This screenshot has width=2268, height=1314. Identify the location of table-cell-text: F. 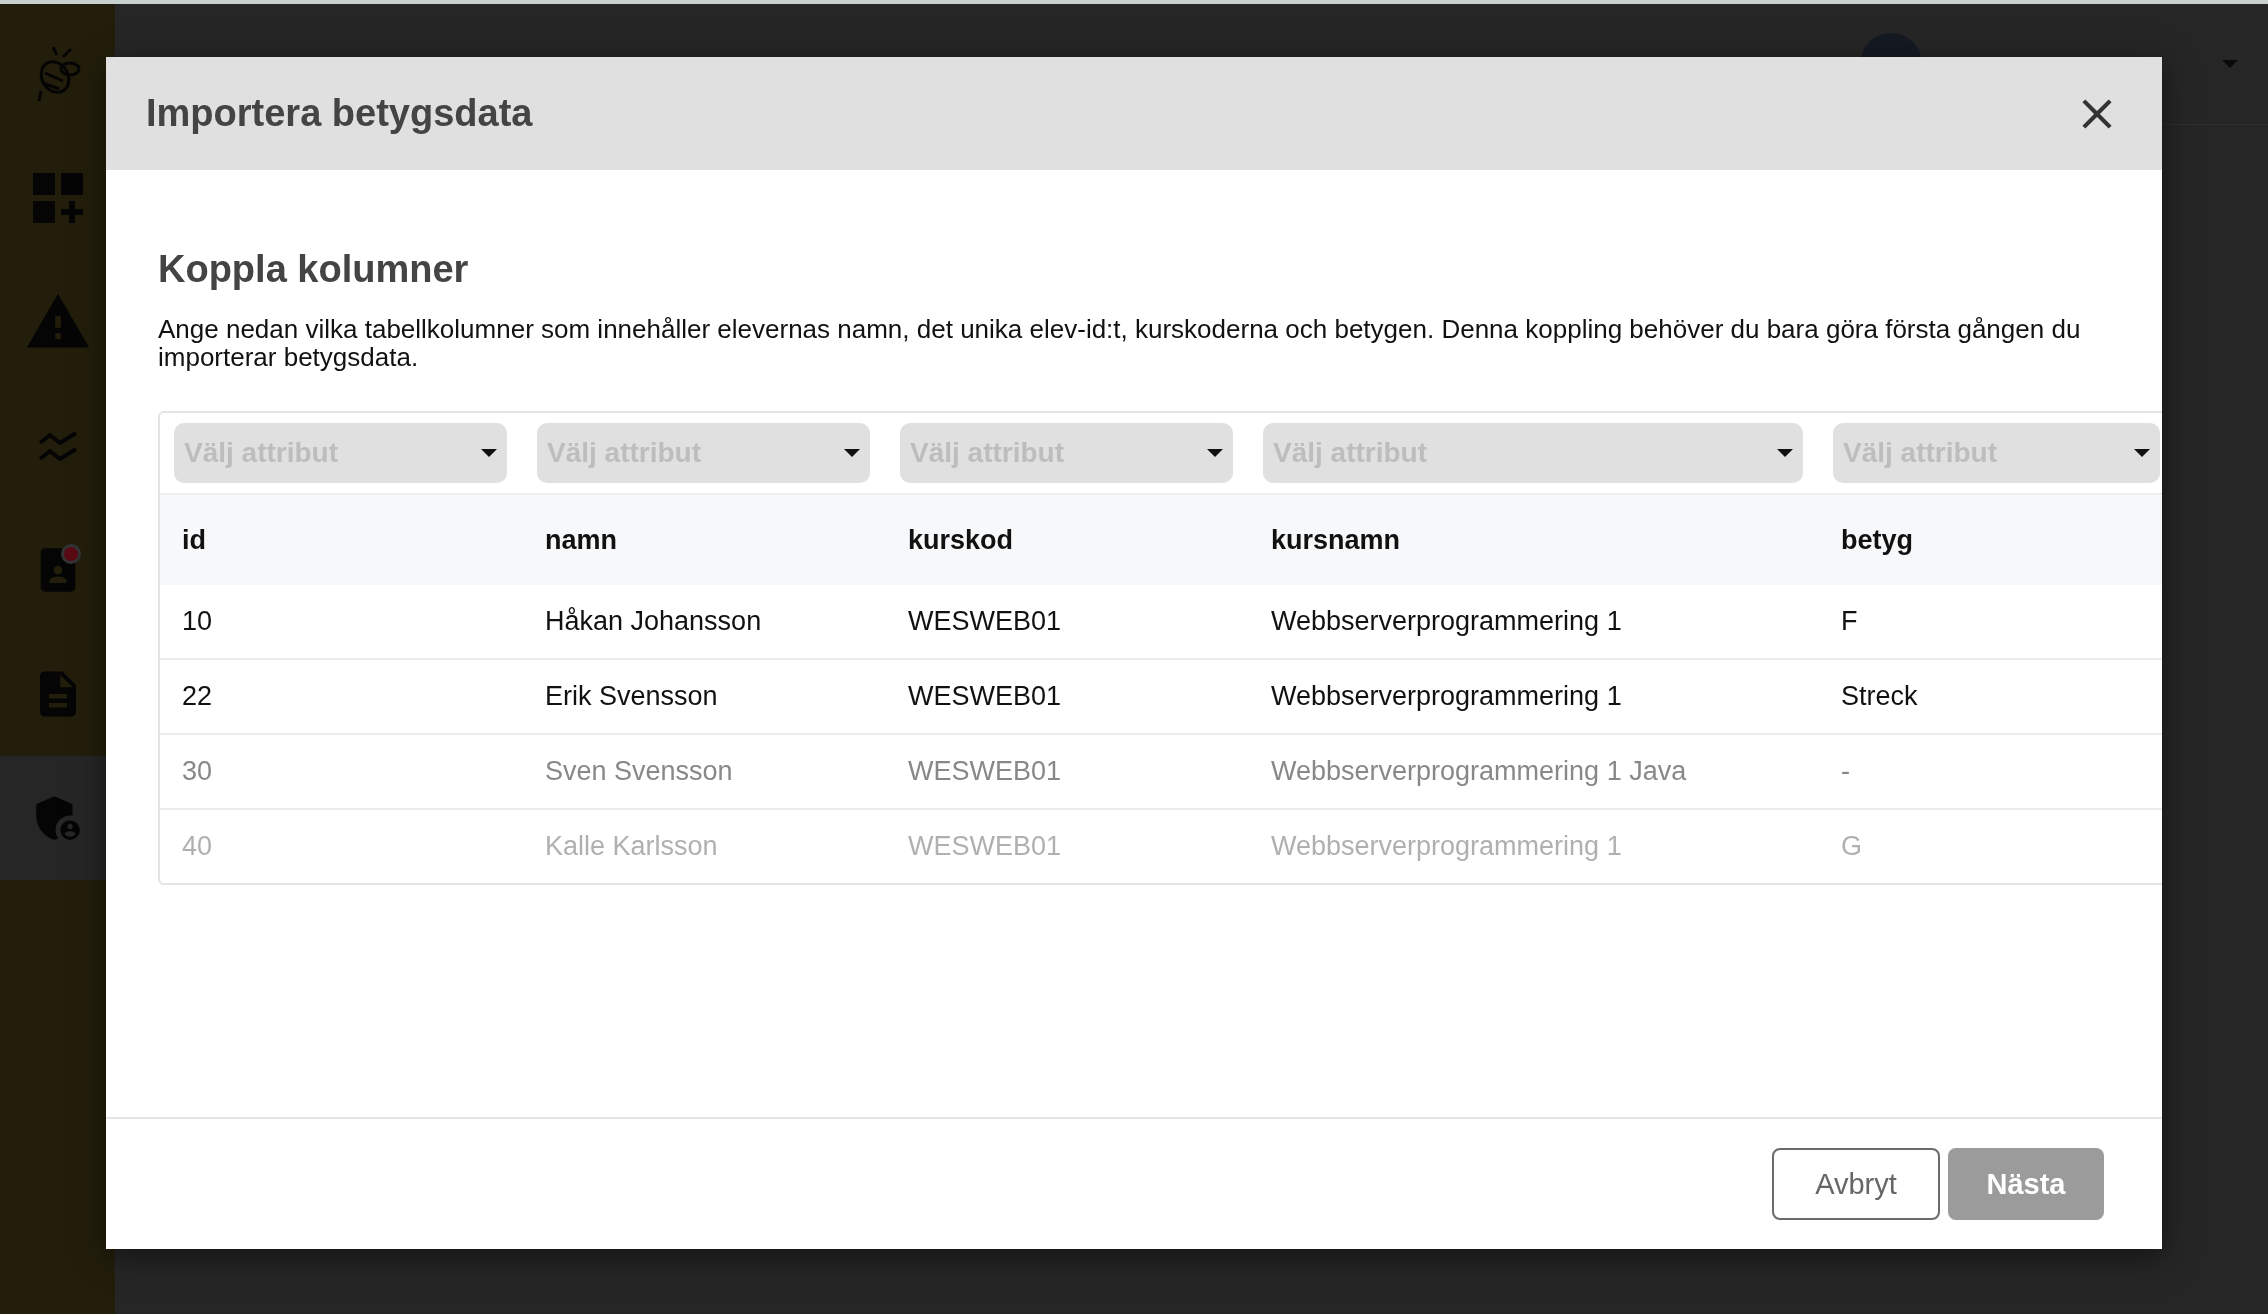
(1849, 621).